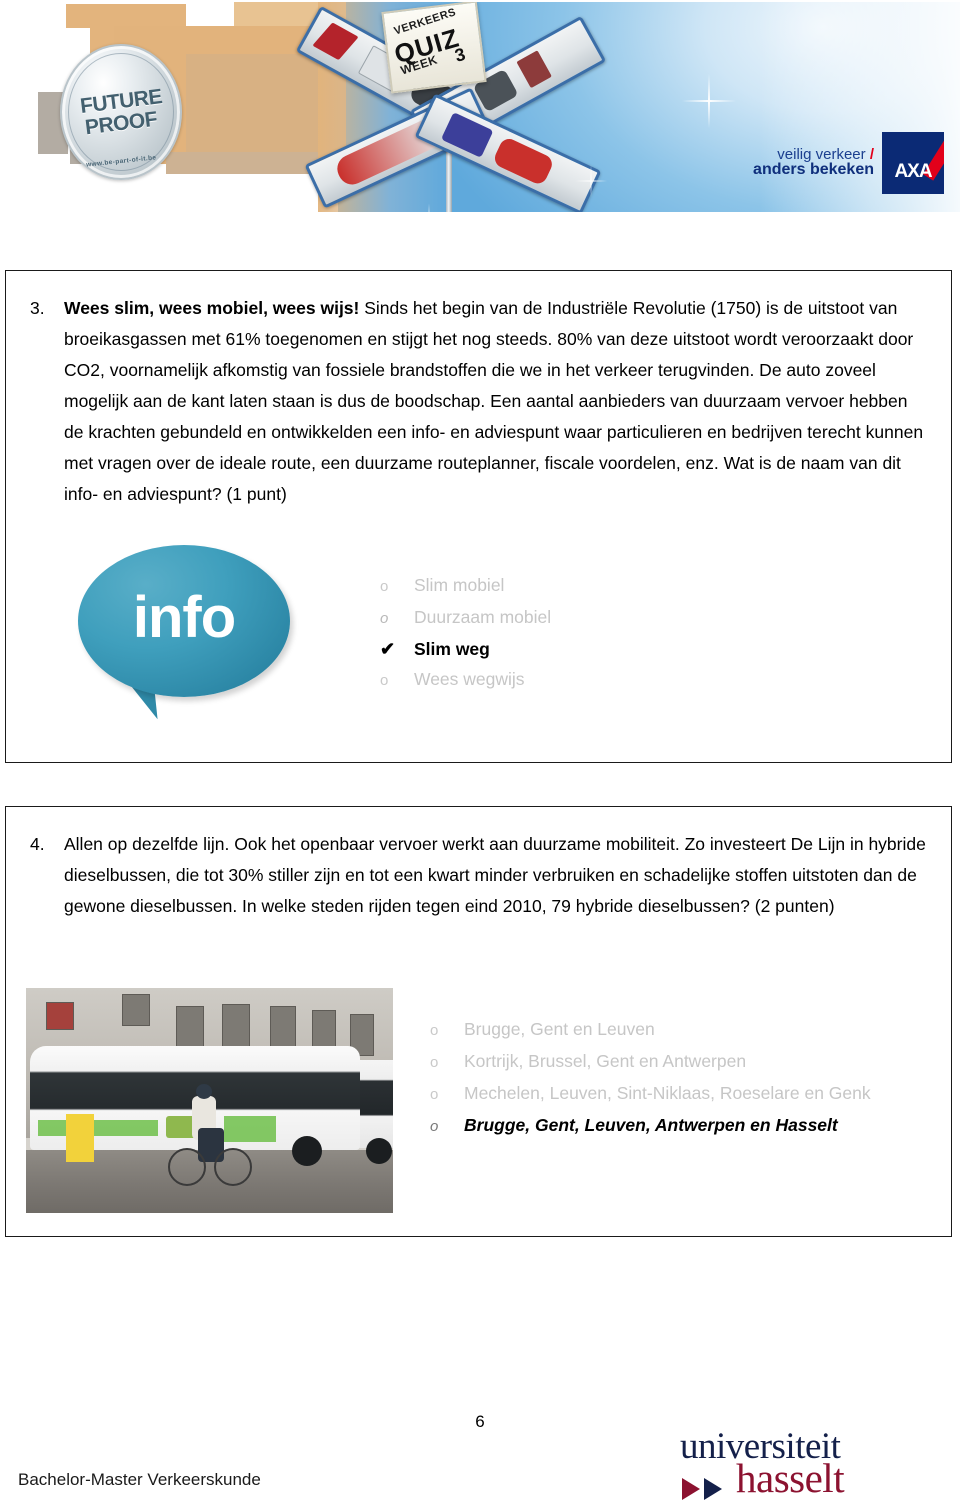  What do you see at coordinates (650, 586) in the screenshot?
I see `option-q3-1: o Slim mobiel` at bounding box center [650, 586].